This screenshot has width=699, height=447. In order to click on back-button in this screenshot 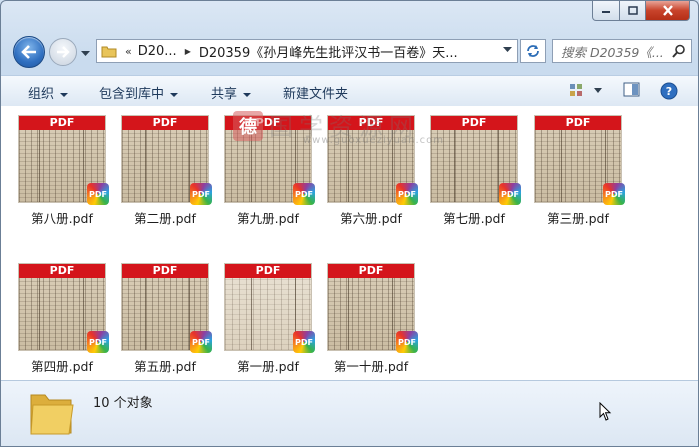, I will do `click(29, 52)`.